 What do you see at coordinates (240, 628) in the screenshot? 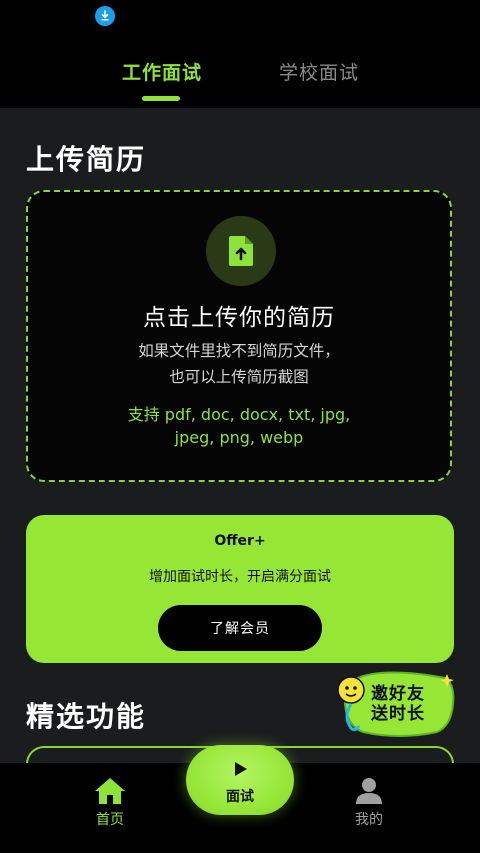
I see `learn-membership-button: 了解会员` at bounding box center [240, 628].